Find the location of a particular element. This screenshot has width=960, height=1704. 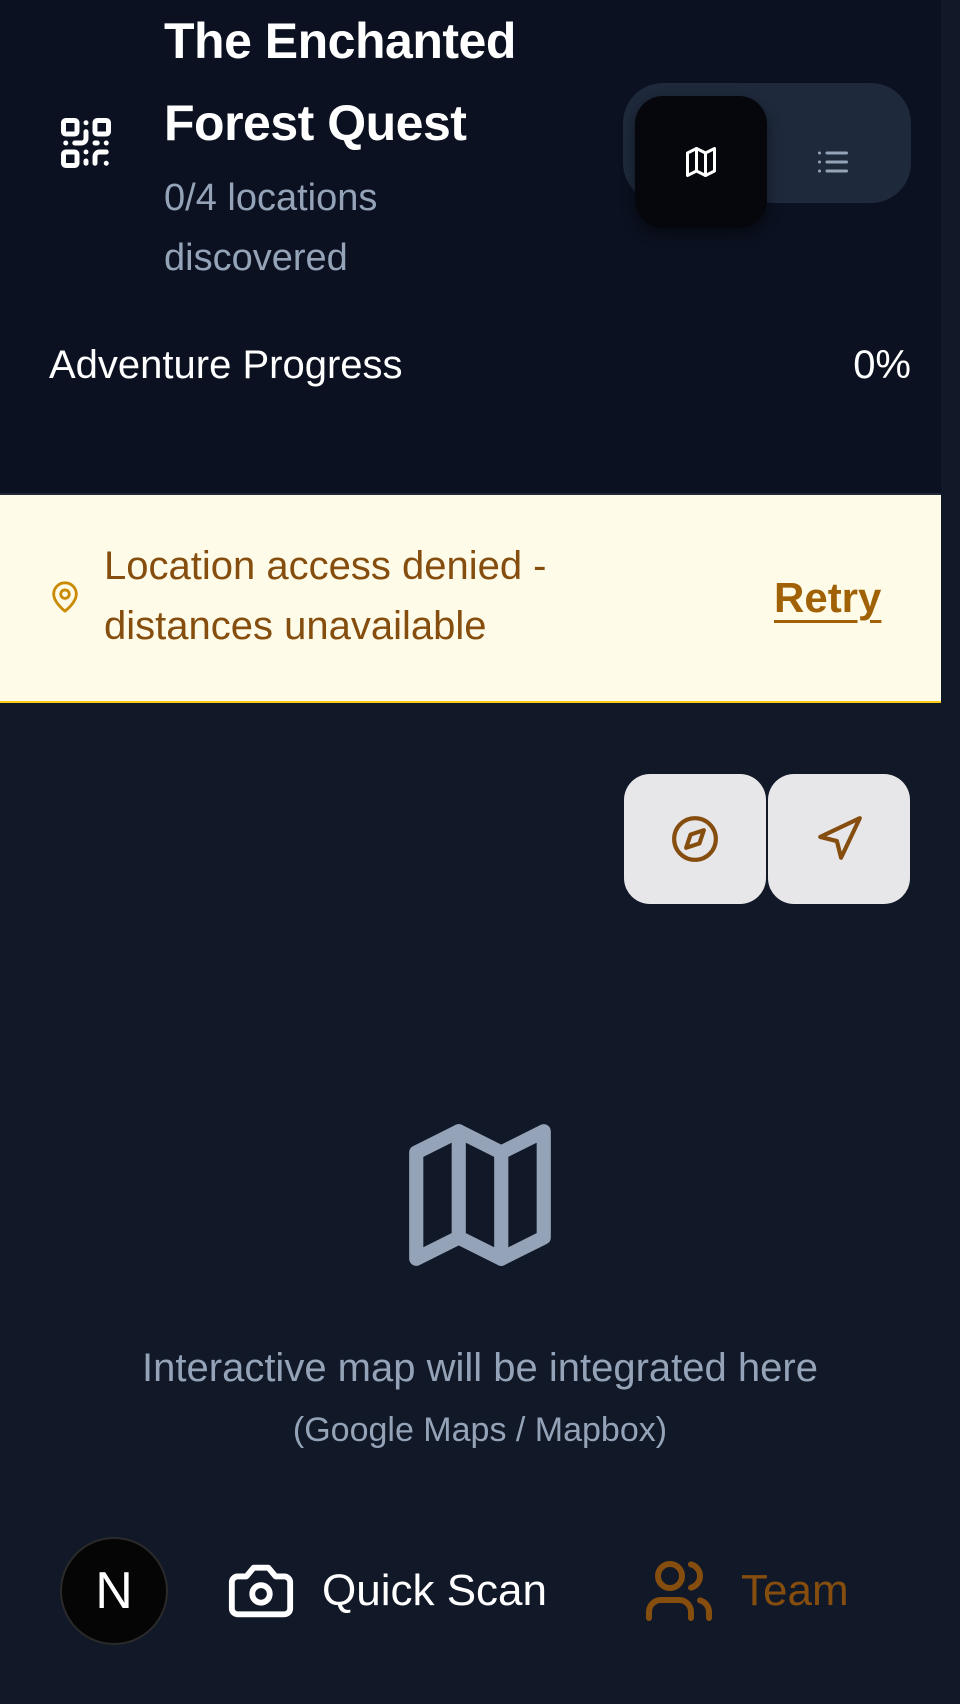

my-location-button is located at coordinates (839, 839).